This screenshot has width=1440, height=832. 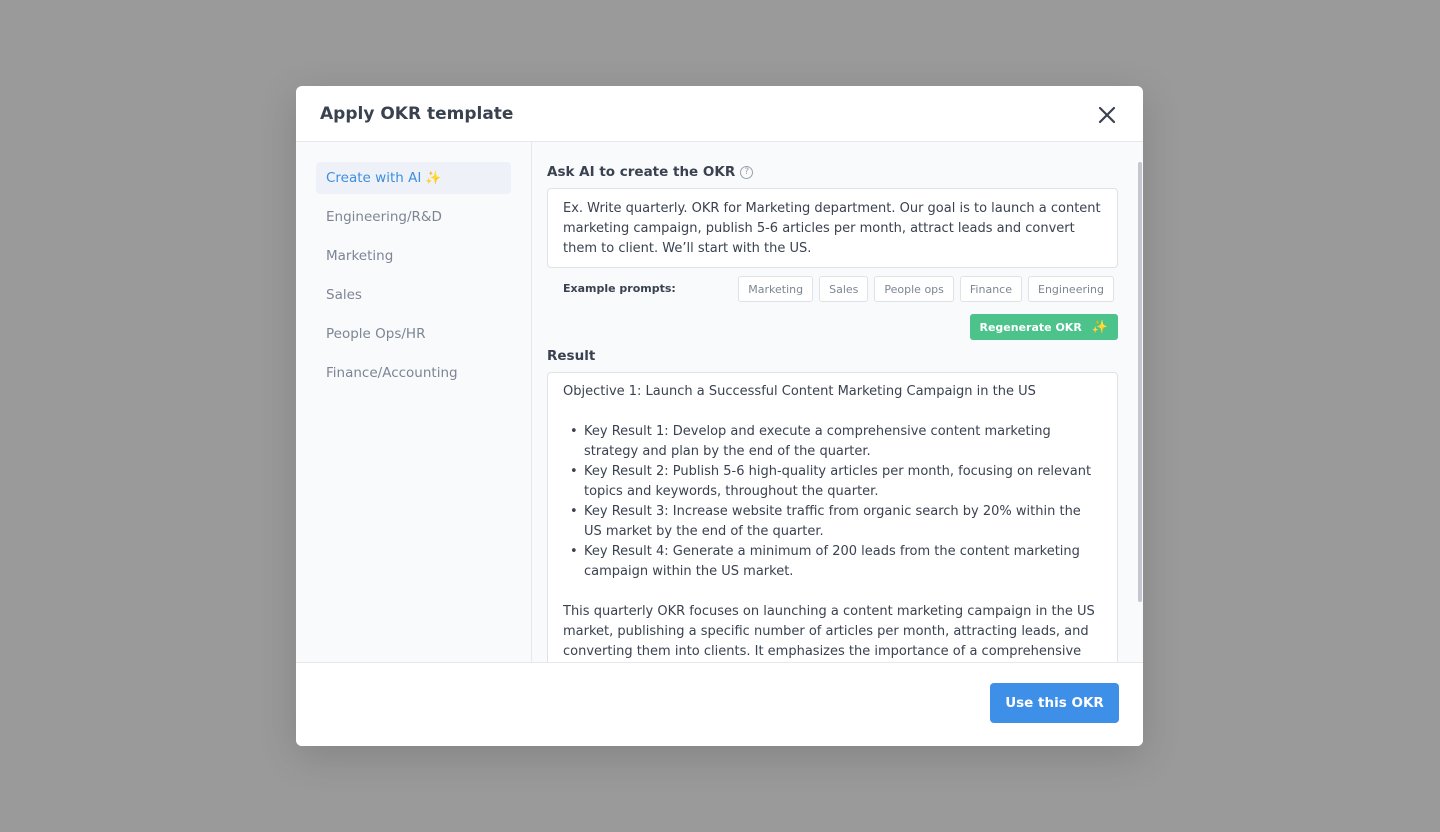 I want to click on regenerate-okr-button: Regenerate OKR ✨, so click(x=1043, y=327).